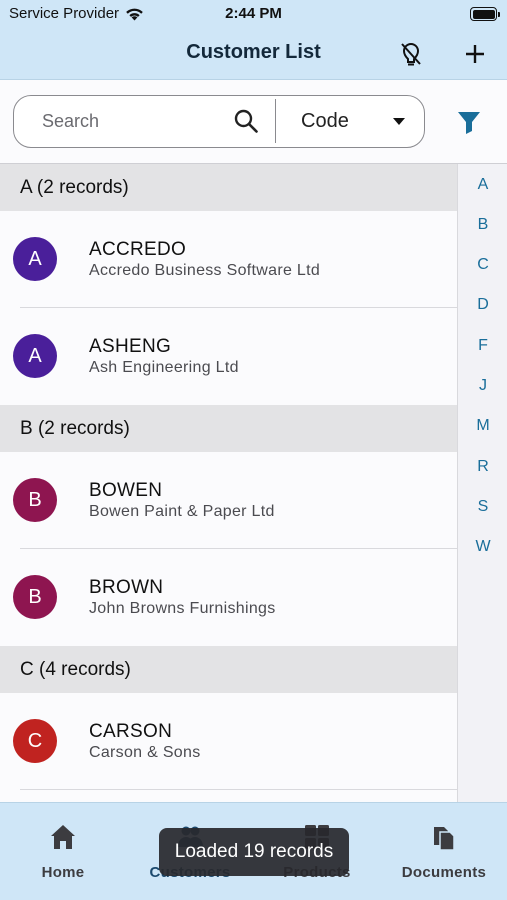 The width and height of the screenshot is (507, 900). What do you see at coordinates (254, 852) in the screenshot?
I see `toast-message: Loaded 19 records` at bounding box center [254, 852].